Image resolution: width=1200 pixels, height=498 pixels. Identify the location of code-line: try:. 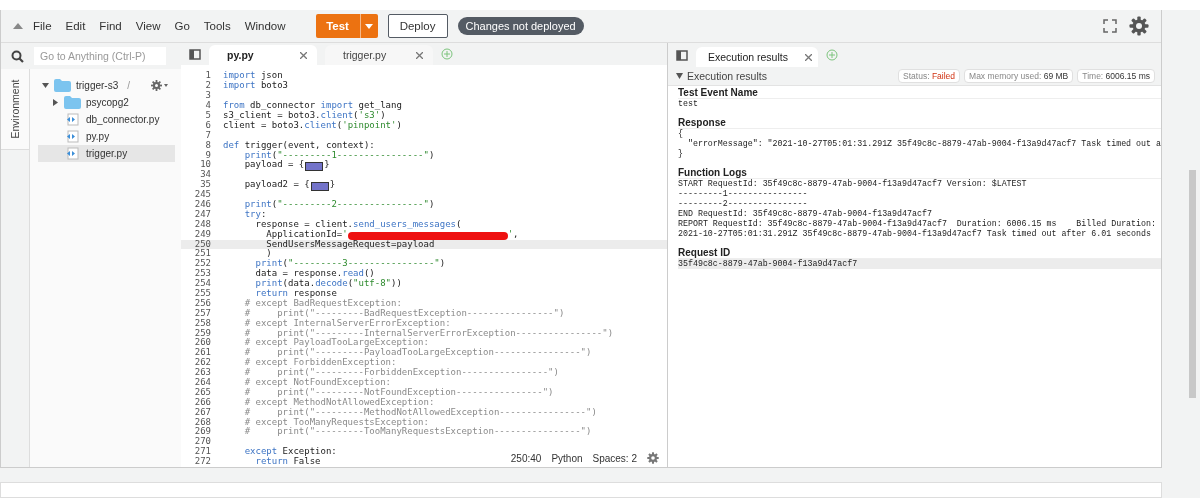
(255, 214).